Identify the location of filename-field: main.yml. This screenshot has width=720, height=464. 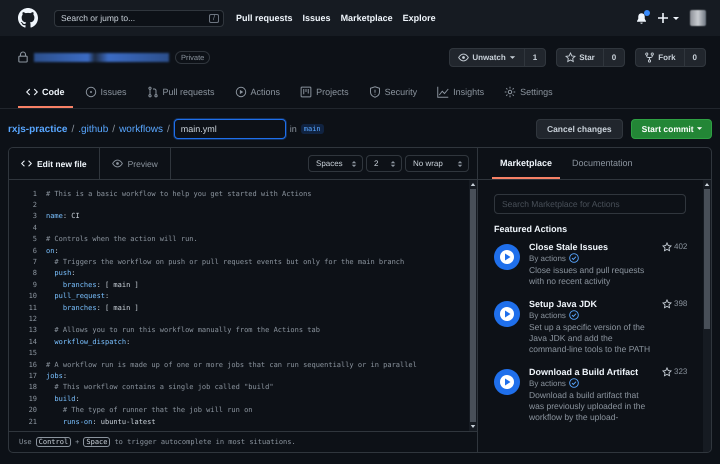
(230, 129).